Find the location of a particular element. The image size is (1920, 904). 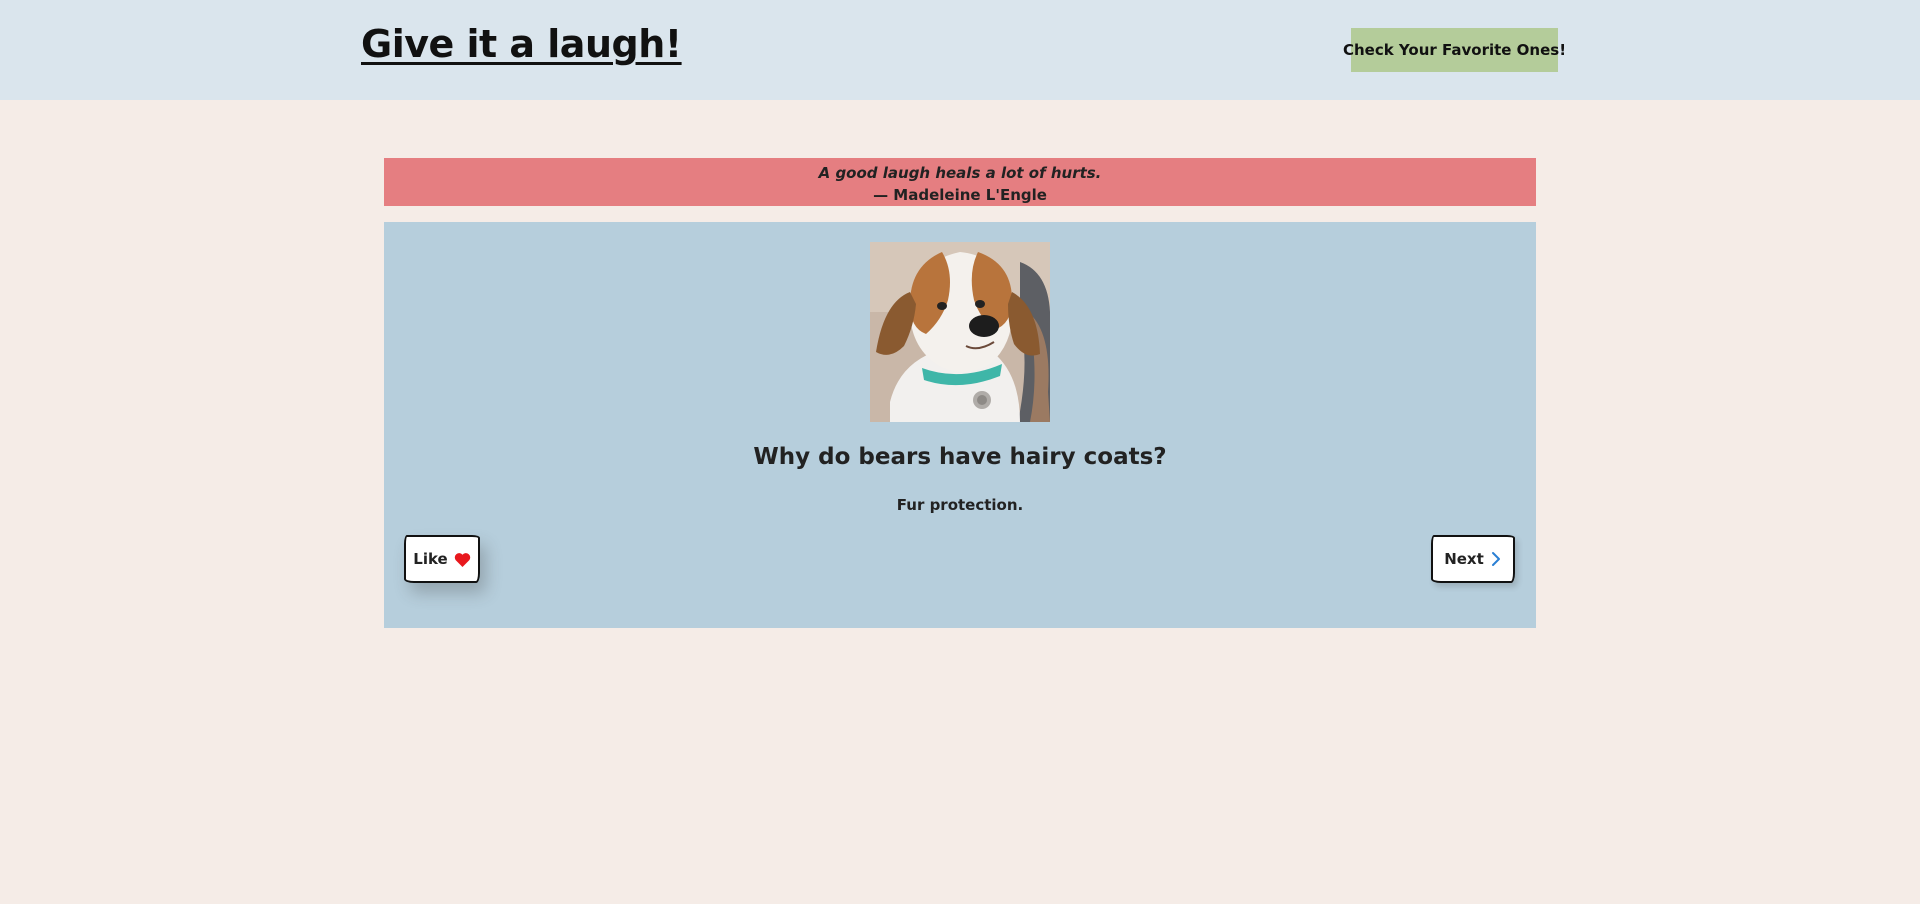

dog-photo is located at coordinates (960, 332).